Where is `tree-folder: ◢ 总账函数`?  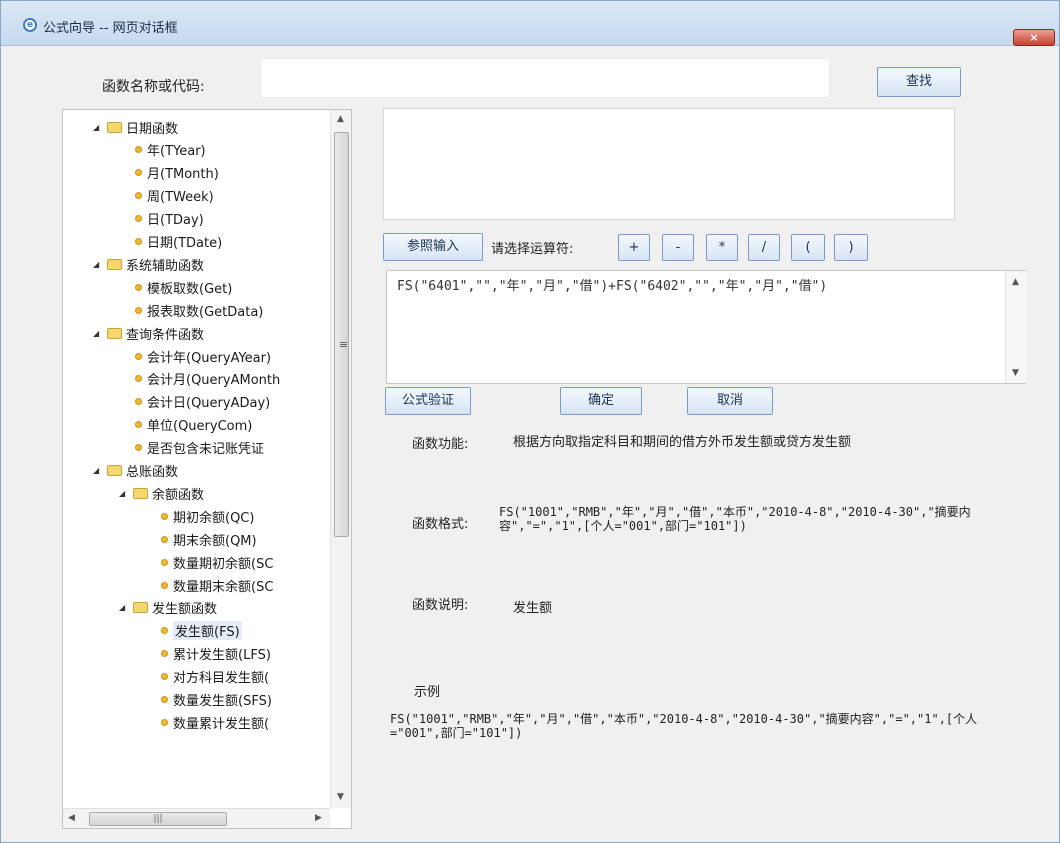
tree-folder: ◢ 总账函数 is located at coordinates (135, 471).